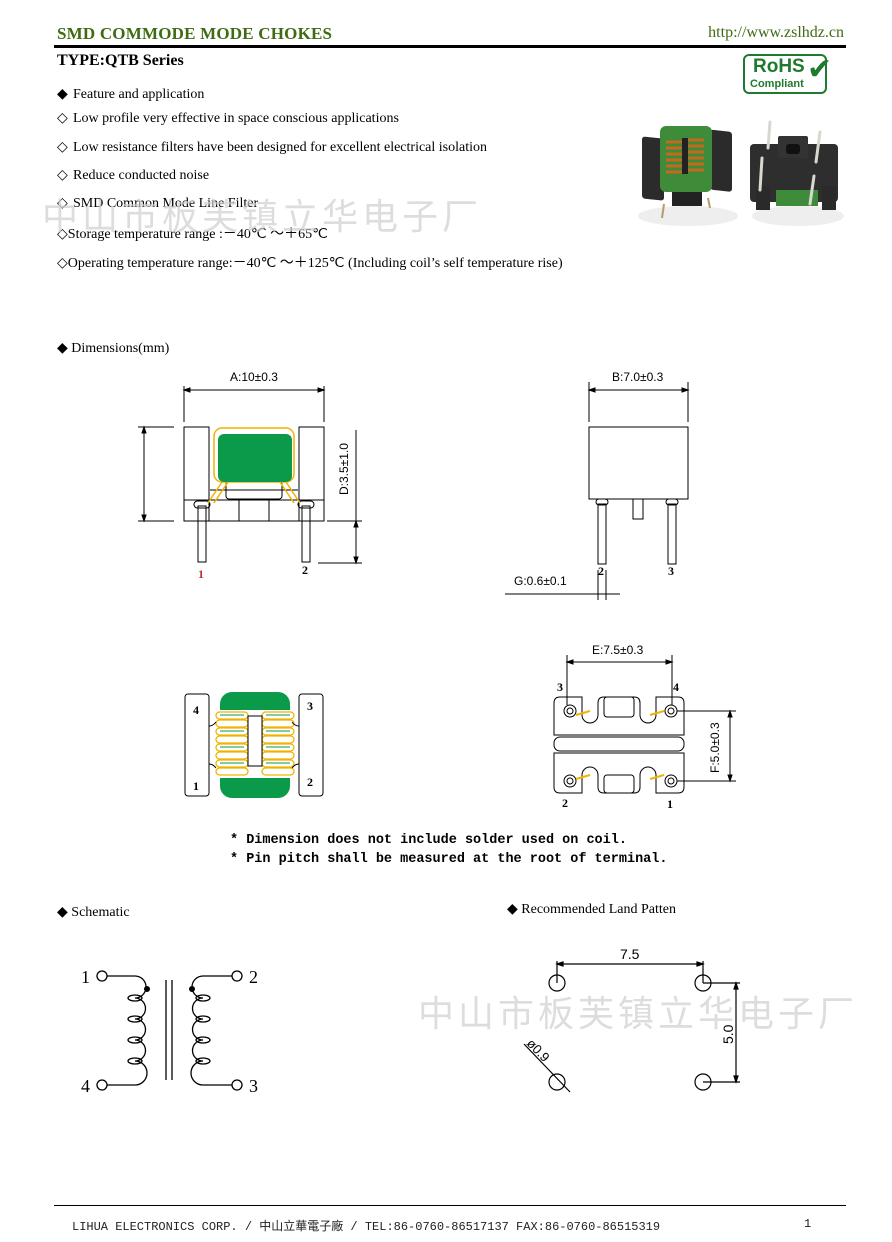 This screenshot has height=1242, width=892. Describe the element at coordinates (100, 912) in the screenshot. I see `schematic-heading-text: Schematic` at that location.